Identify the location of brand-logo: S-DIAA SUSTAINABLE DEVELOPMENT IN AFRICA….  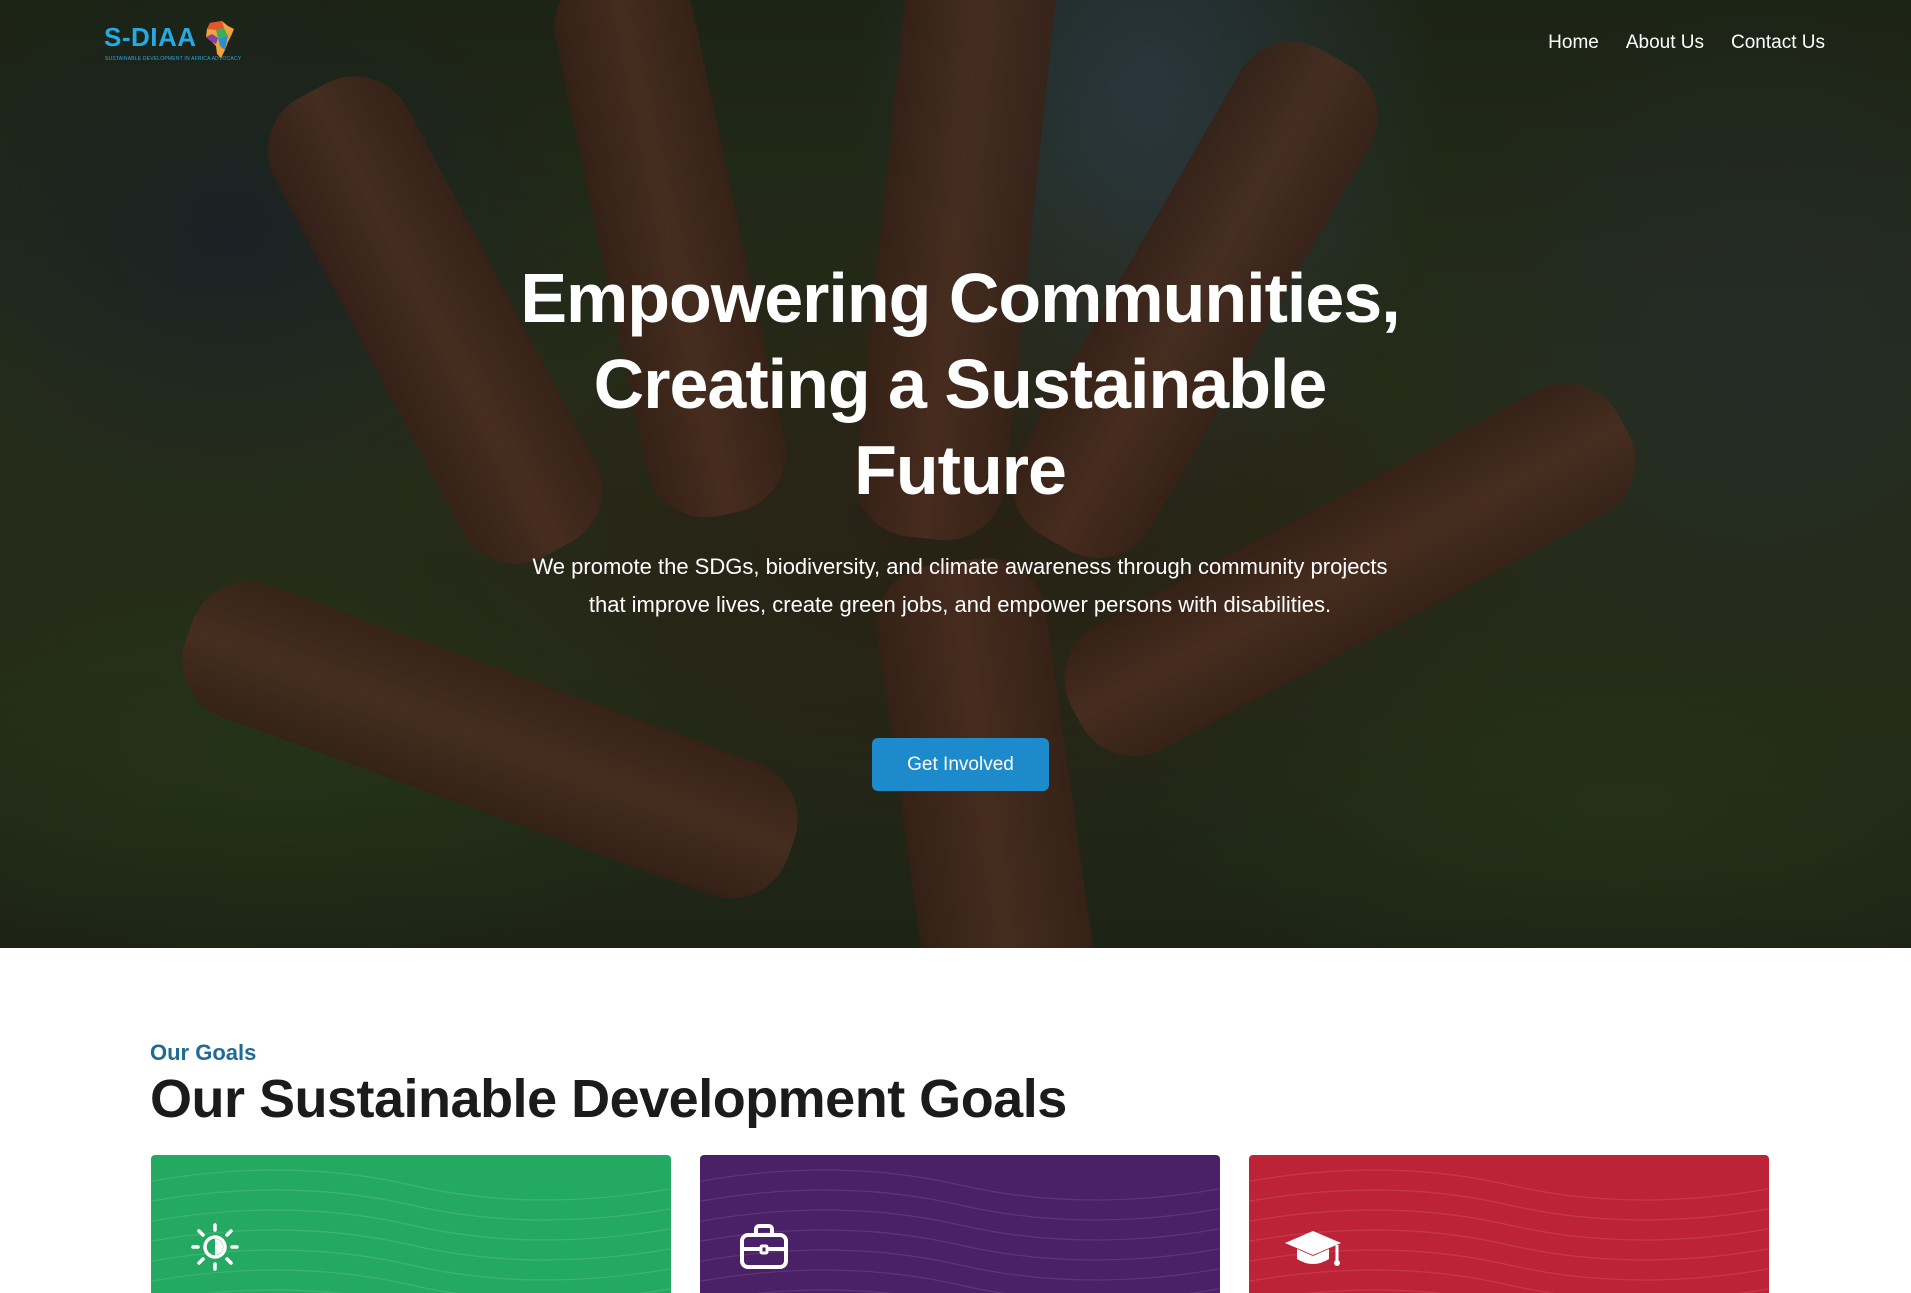
(172, 42).